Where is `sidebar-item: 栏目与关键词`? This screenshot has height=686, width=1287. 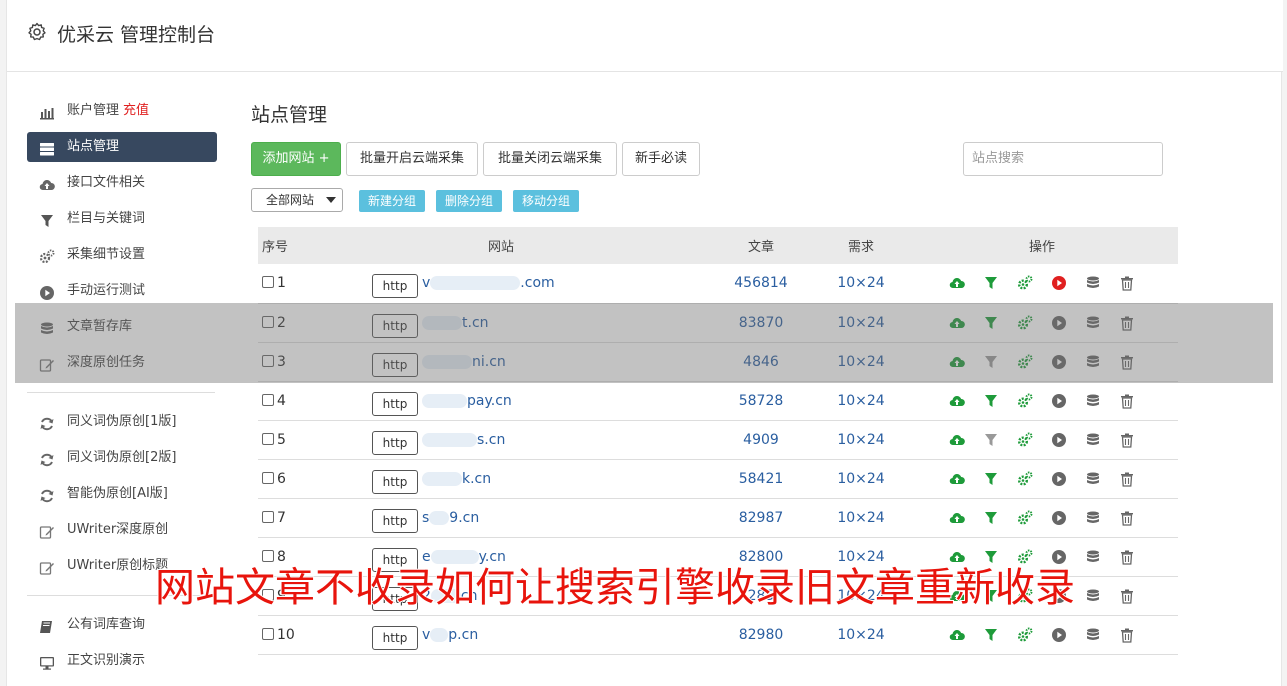
sidebar-item: 栏目与关键词 is located at coordinates (122, 222).